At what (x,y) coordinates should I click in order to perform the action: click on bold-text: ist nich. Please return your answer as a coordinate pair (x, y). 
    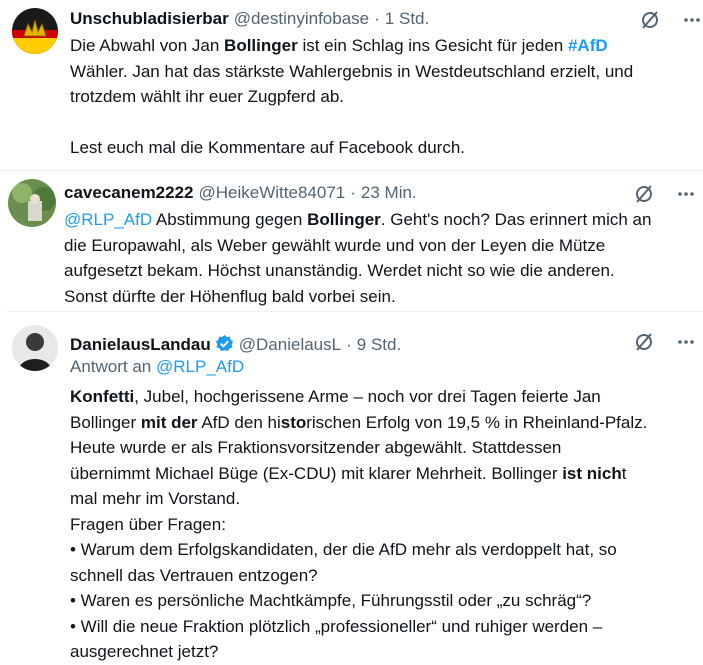
    Looking at the image, I should click on (592, 473).